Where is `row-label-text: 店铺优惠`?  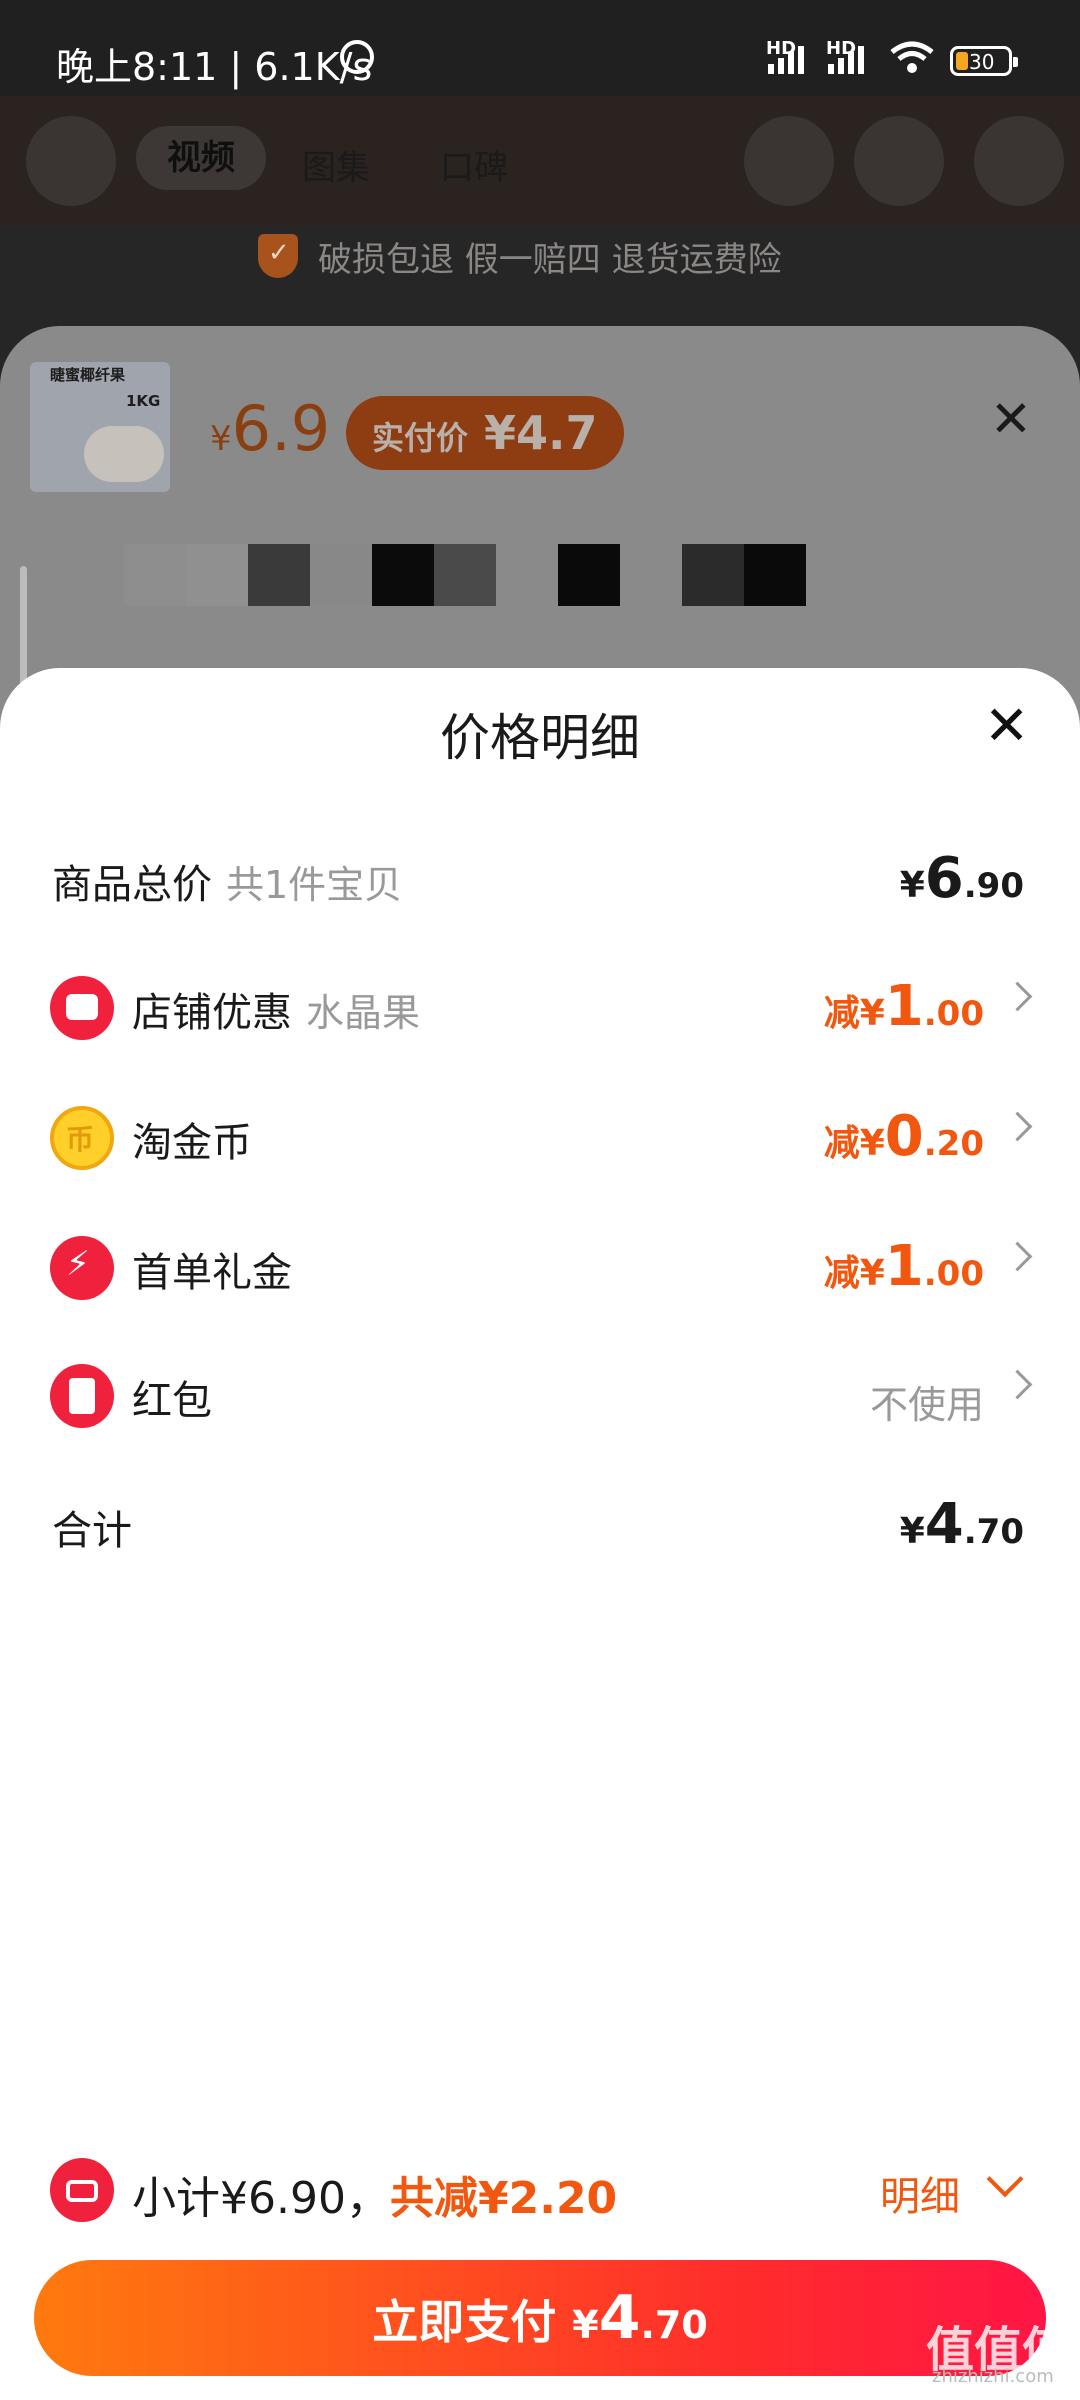
row-label-text: 店铺优惠 is located at coordinates (212, 1013).